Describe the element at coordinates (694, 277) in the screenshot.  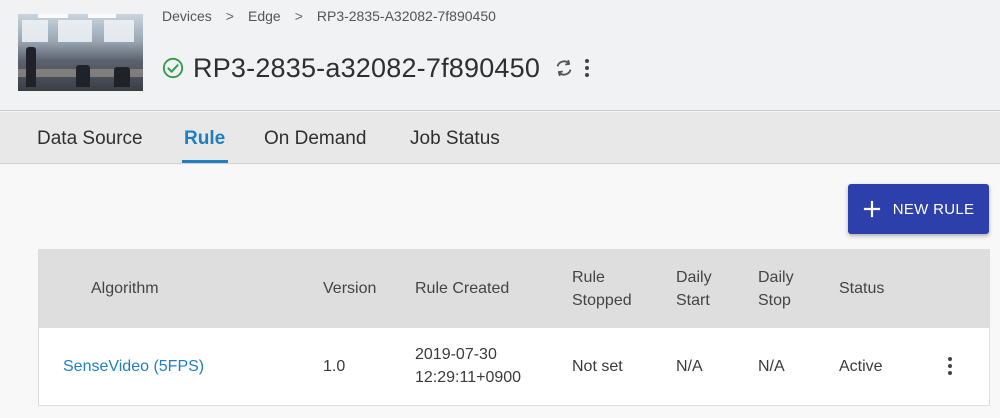
I see `header-daily-start-line1: Daily` at that location.